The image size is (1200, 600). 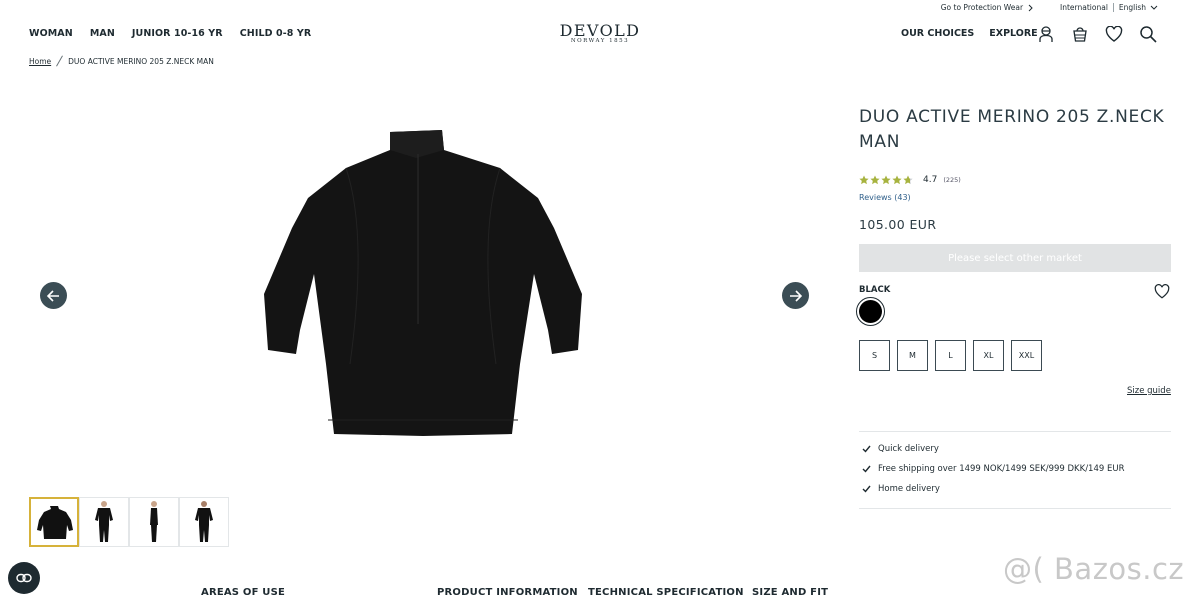 I want to click on breadcrumb: Home DUO ACTIVE MERINO 205 Z.NECK MAN, so click(x=121, y=61).